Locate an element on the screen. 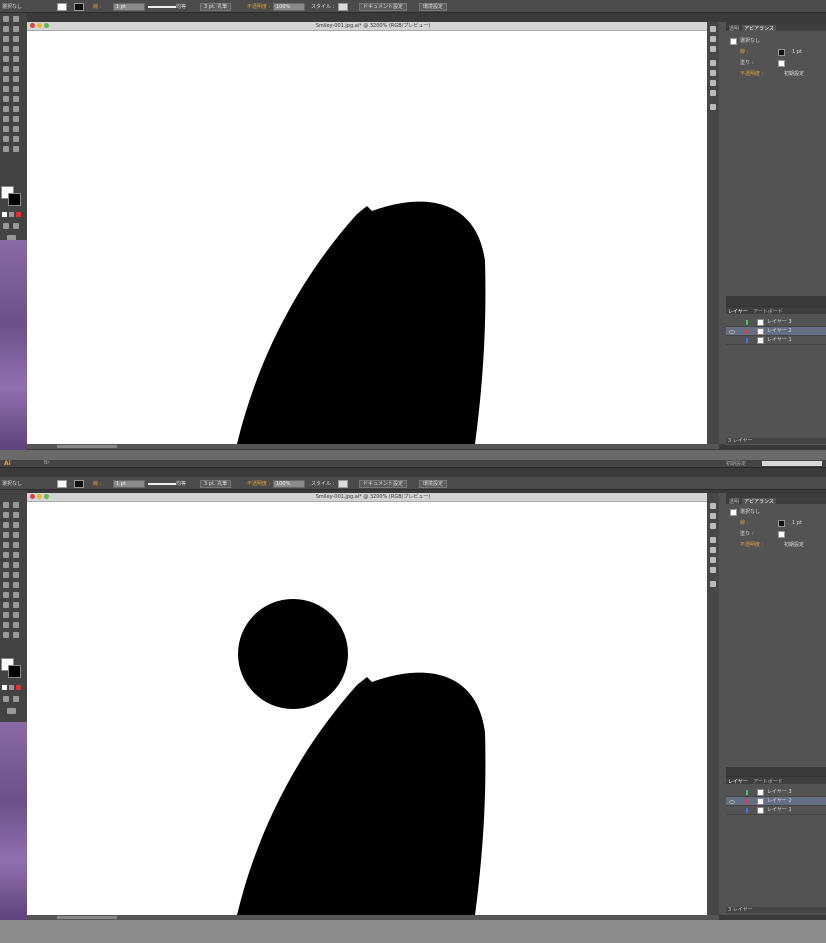  document-setup-button: ドキュメント設定 is located at coordinates (383, 484).